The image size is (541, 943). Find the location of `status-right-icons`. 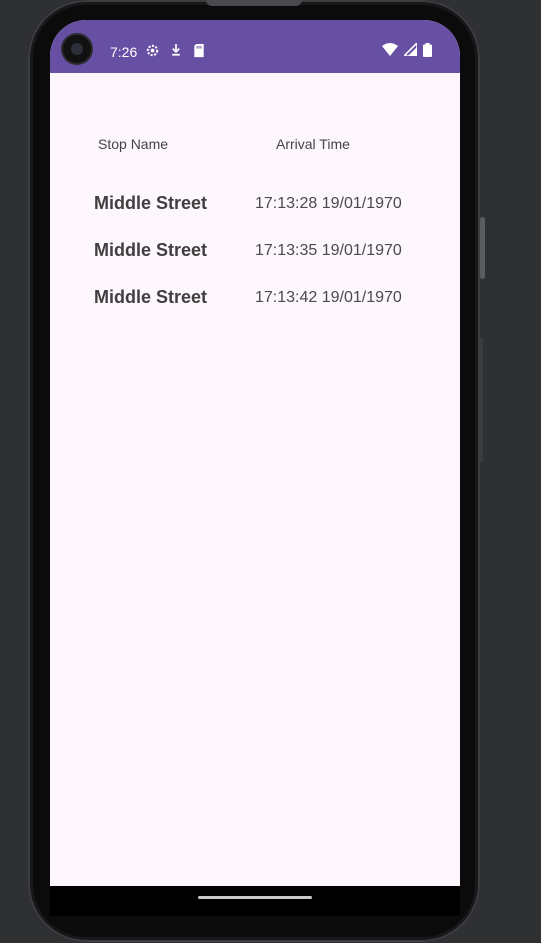

status-right-icons is located at coordinates (407, 51).